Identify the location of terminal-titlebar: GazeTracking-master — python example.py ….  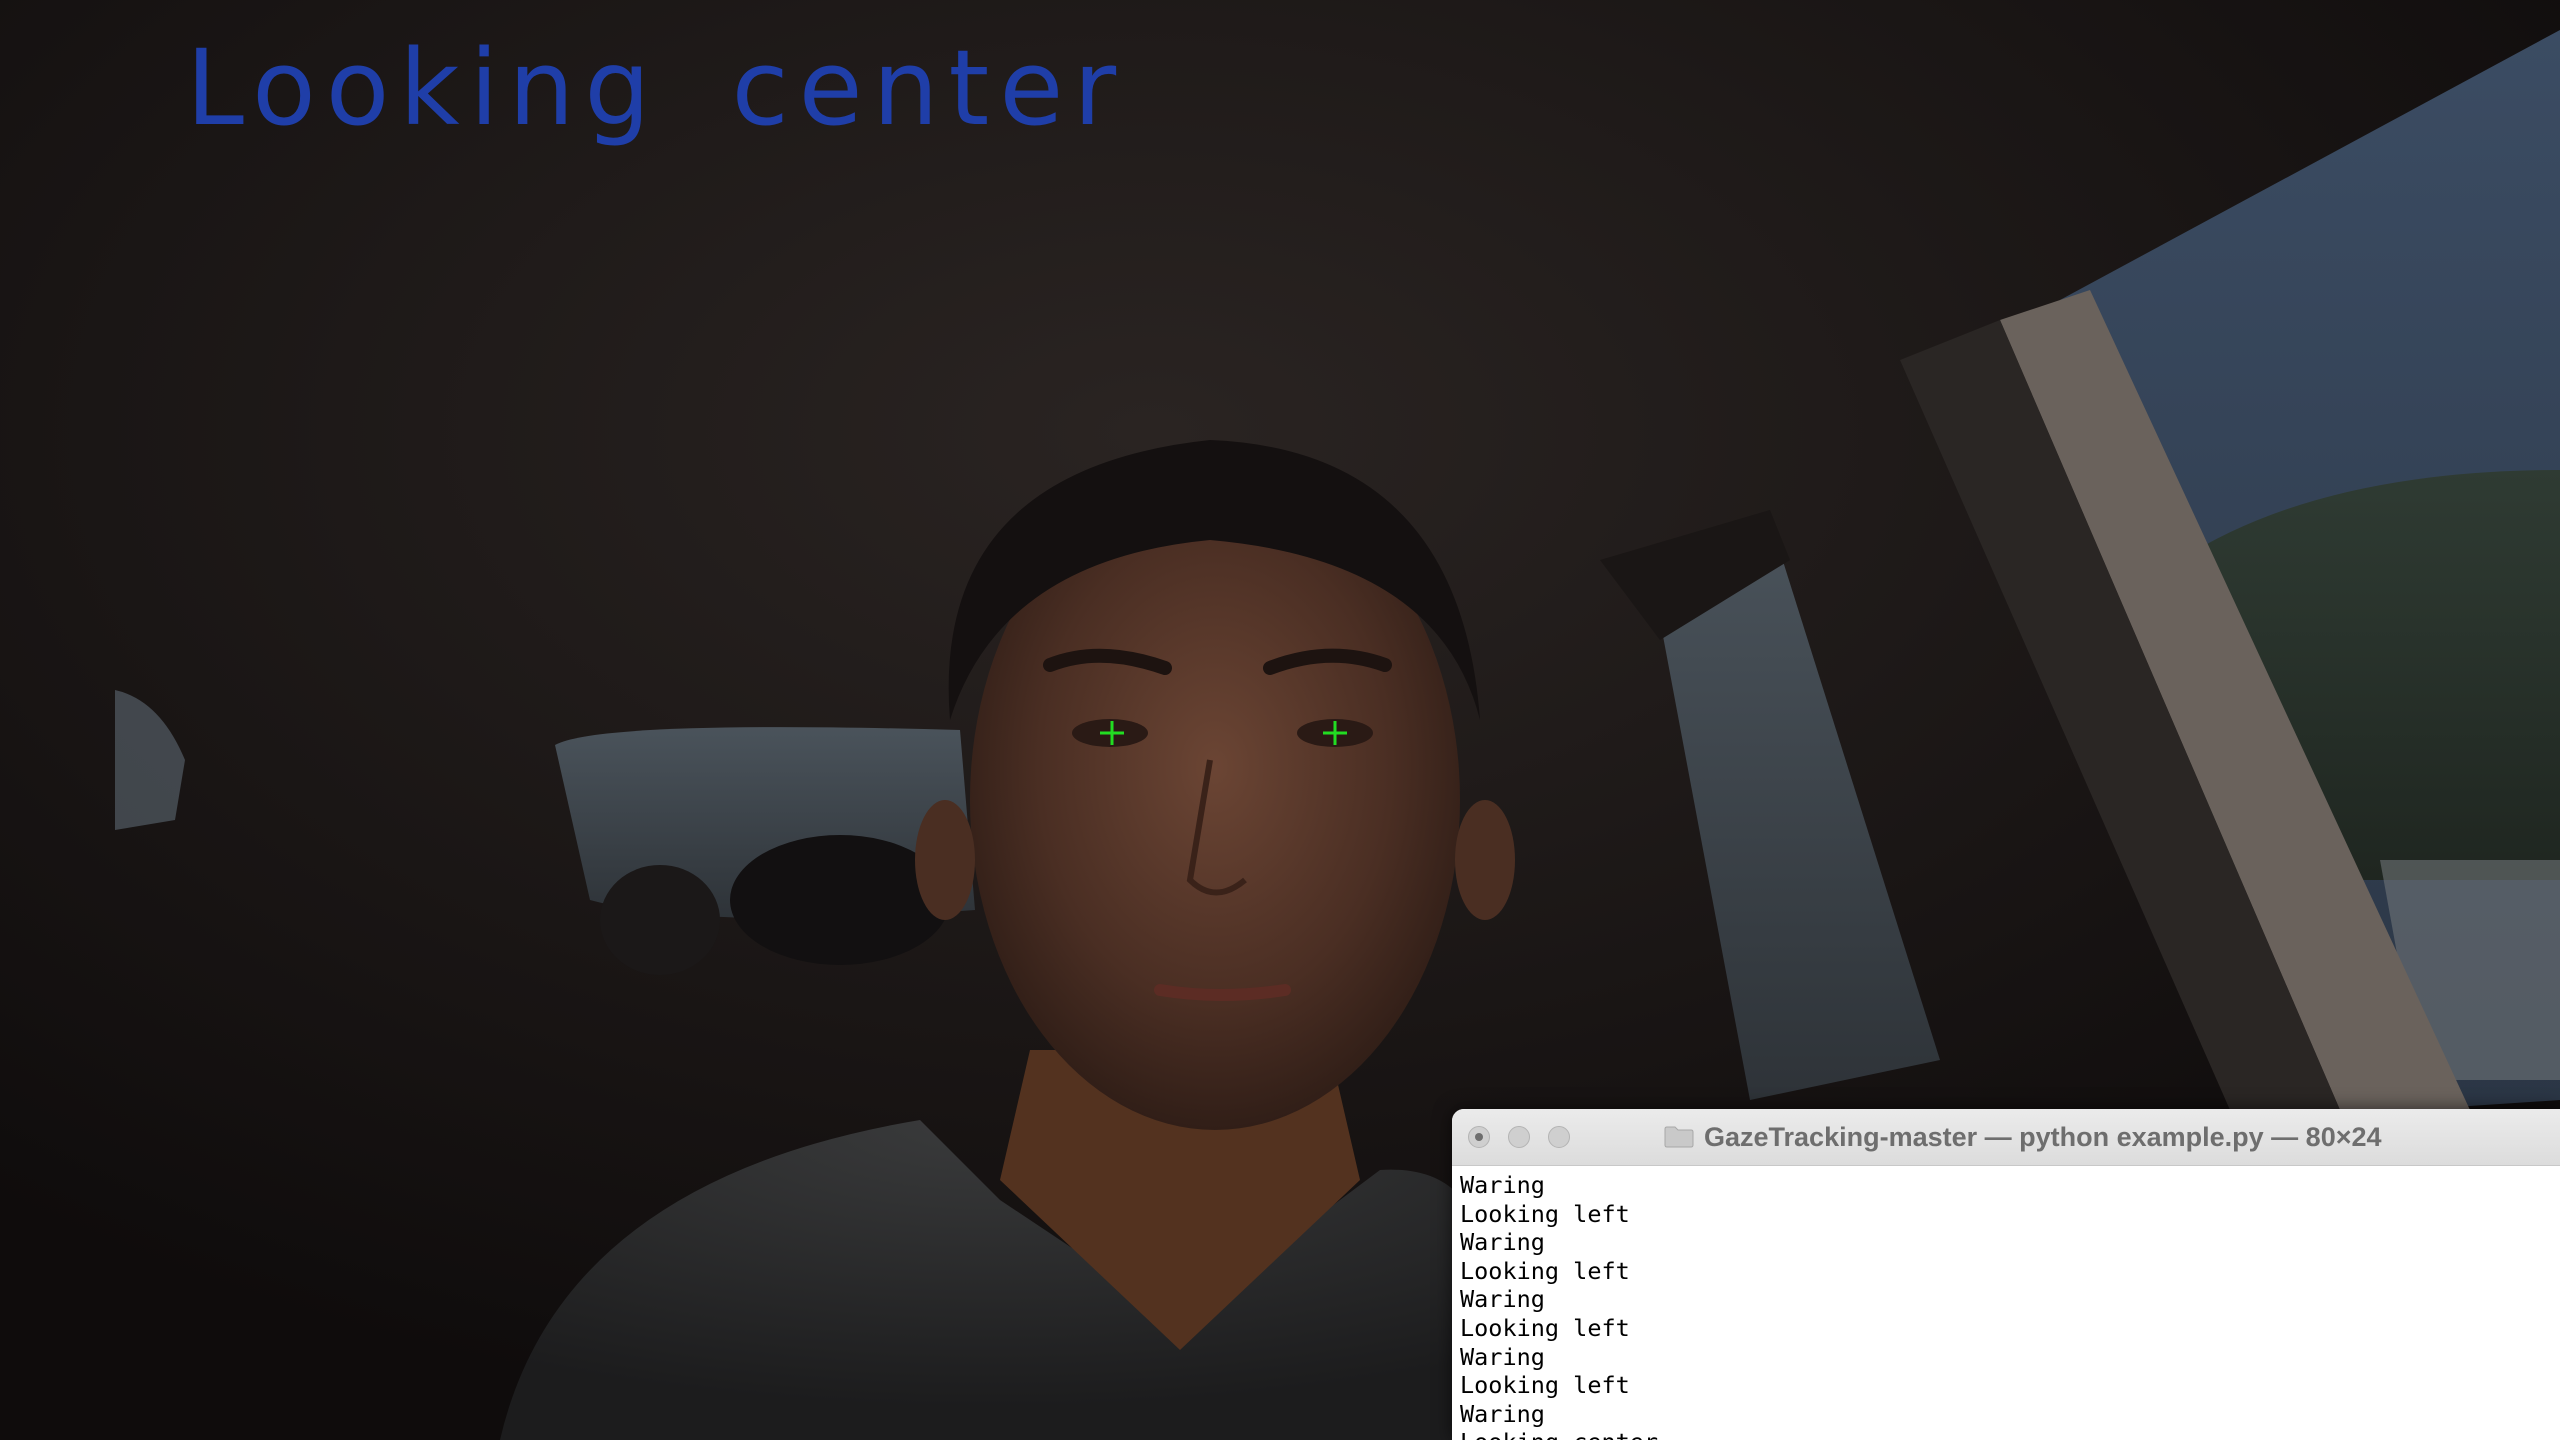
(2006, 1137).